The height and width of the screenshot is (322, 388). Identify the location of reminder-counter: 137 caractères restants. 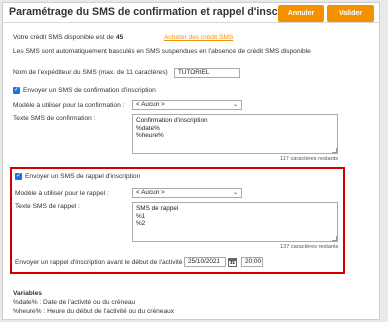
(309, 247).